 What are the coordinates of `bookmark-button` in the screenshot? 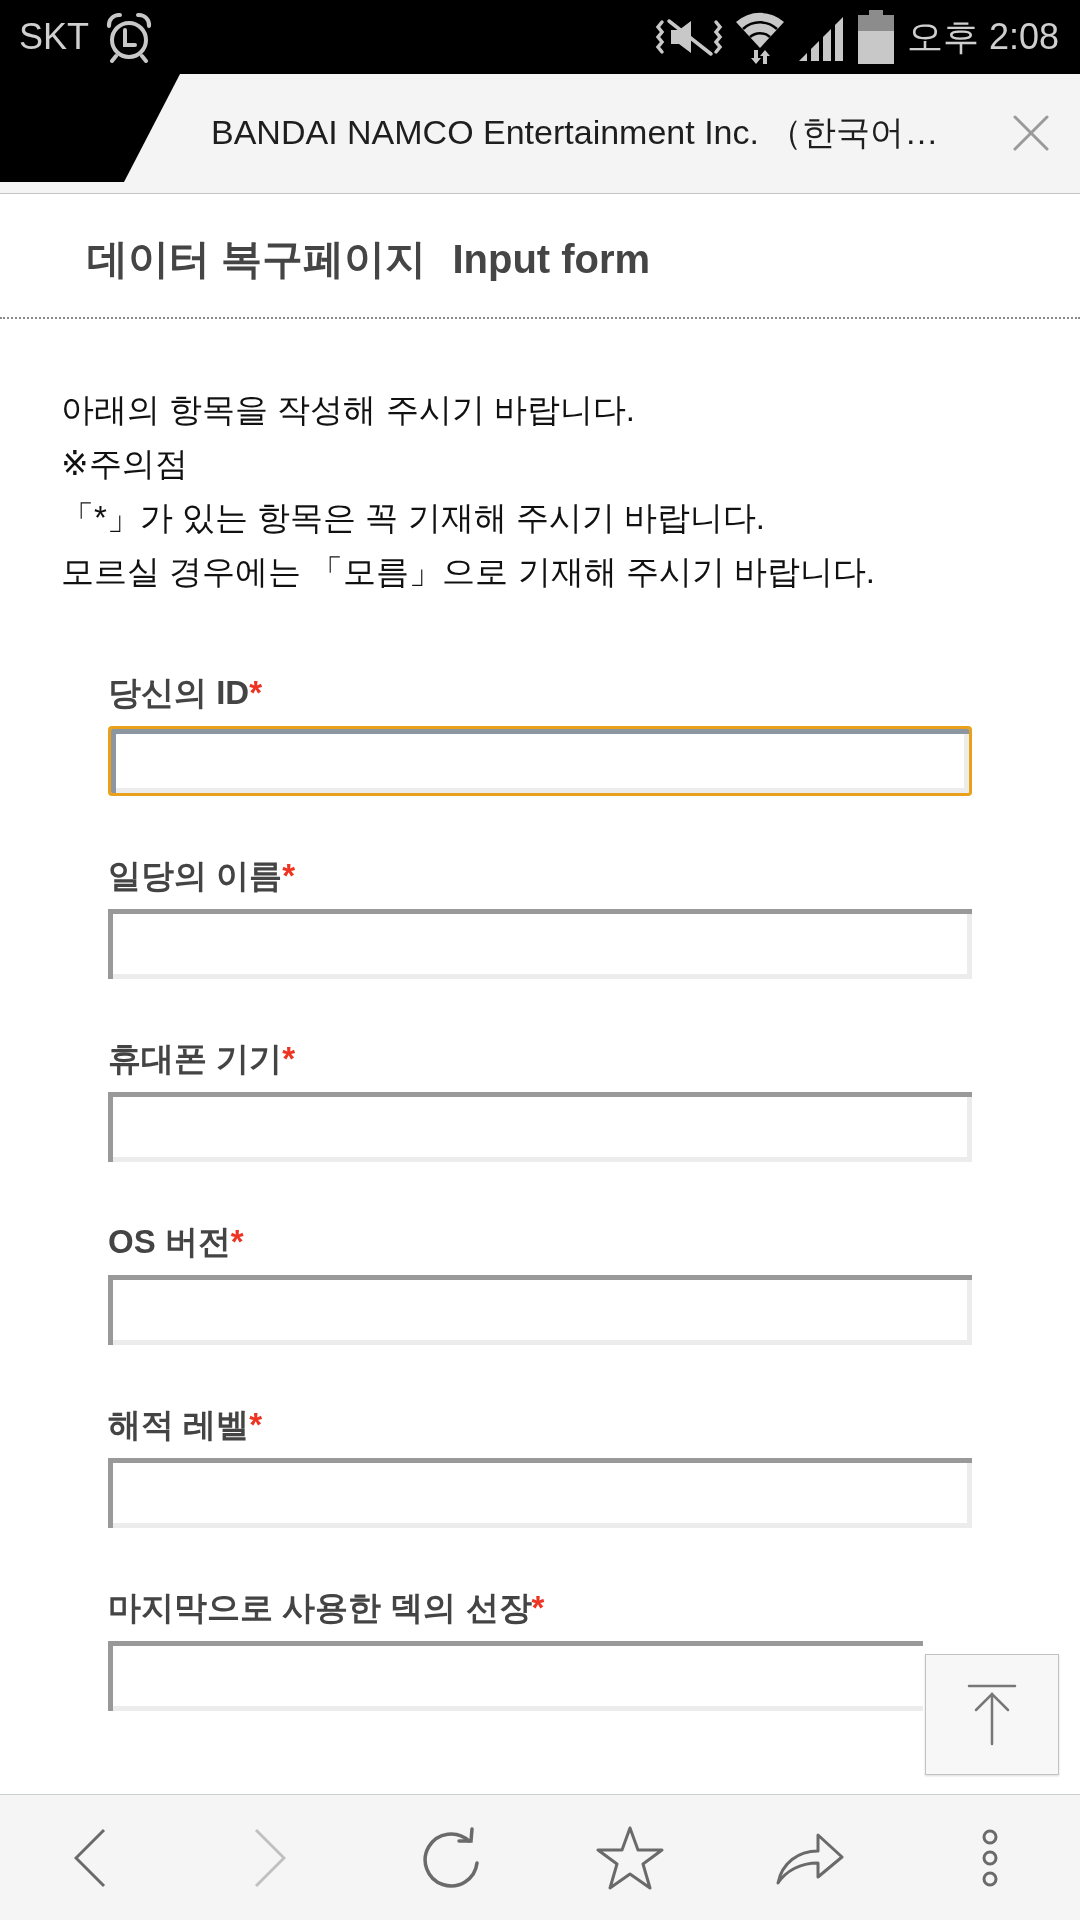 It's located at (630, 1857).